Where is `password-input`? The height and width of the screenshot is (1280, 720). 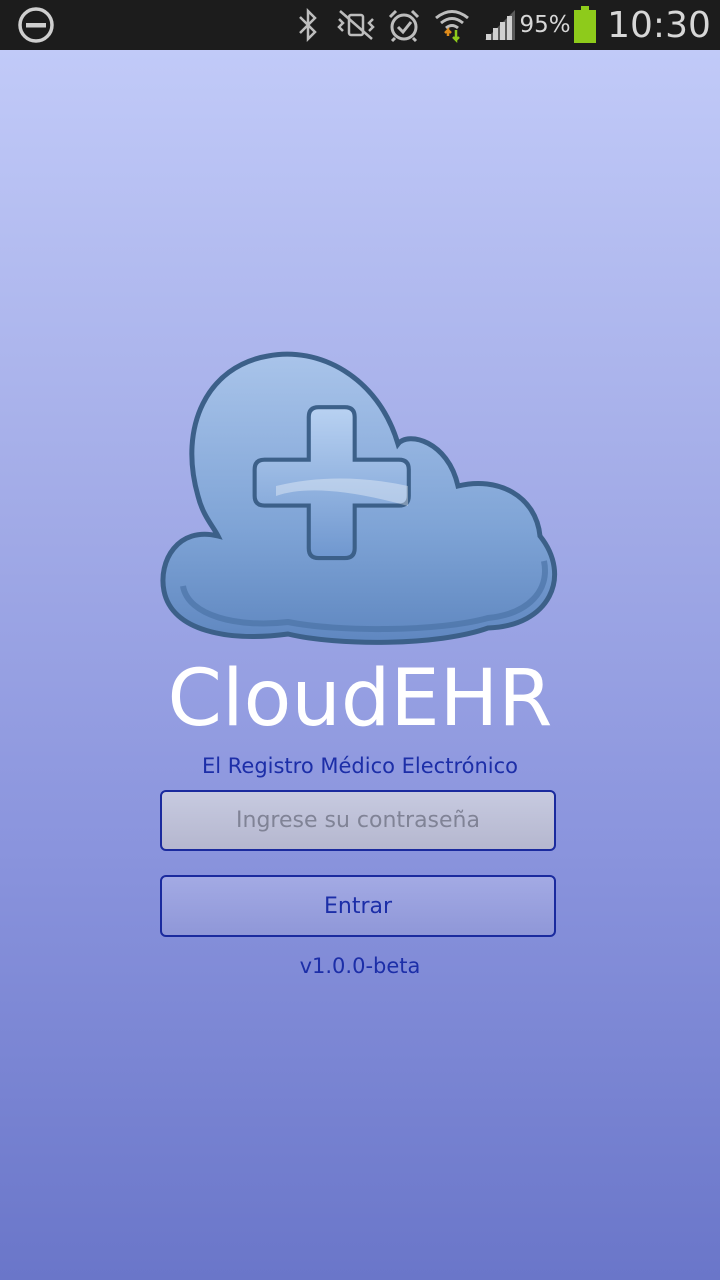
password-input is located at coordinates (358, 820).